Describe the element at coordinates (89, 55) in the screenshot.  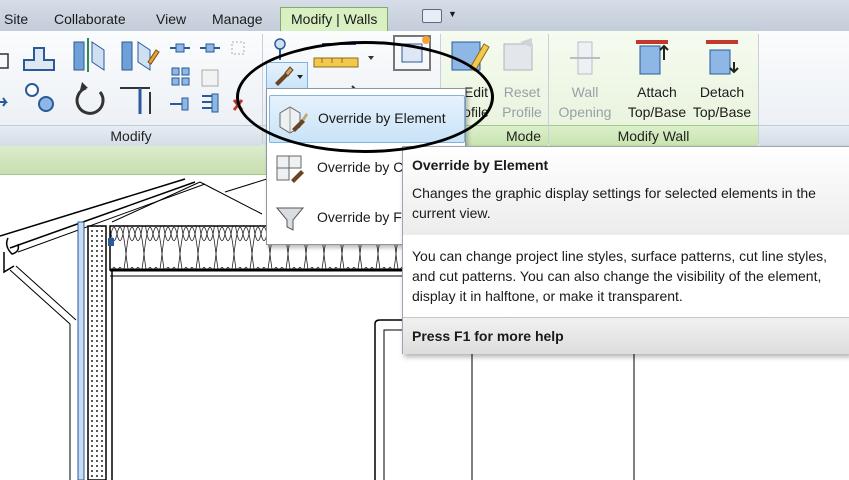
I see `mirror-pick-icon` at that location.